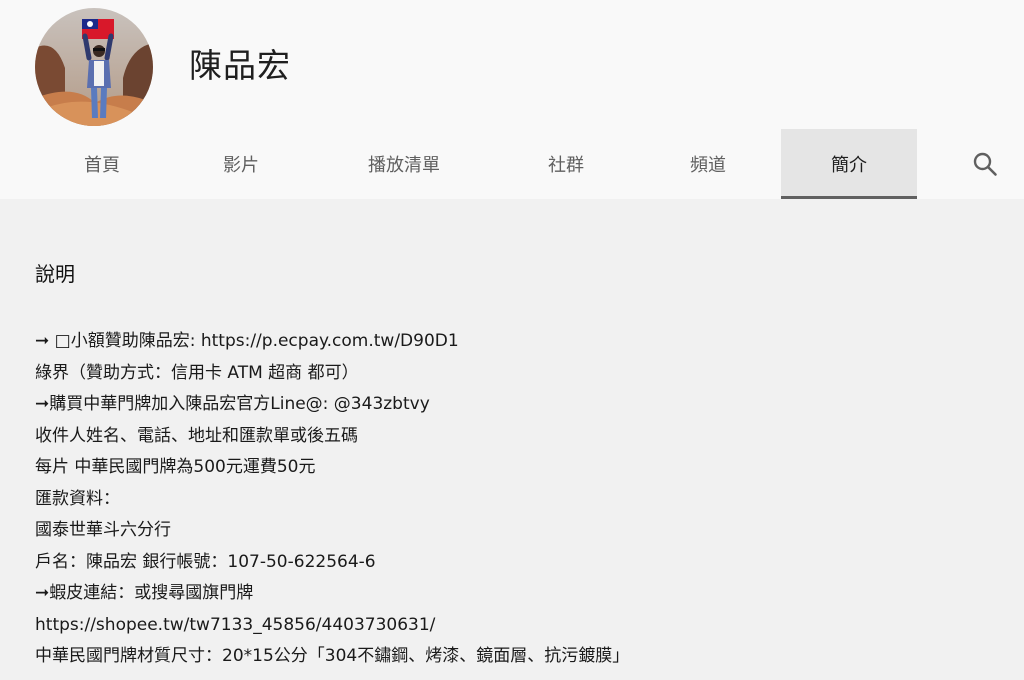  I want to click on avatar-image, so click(94, 67).